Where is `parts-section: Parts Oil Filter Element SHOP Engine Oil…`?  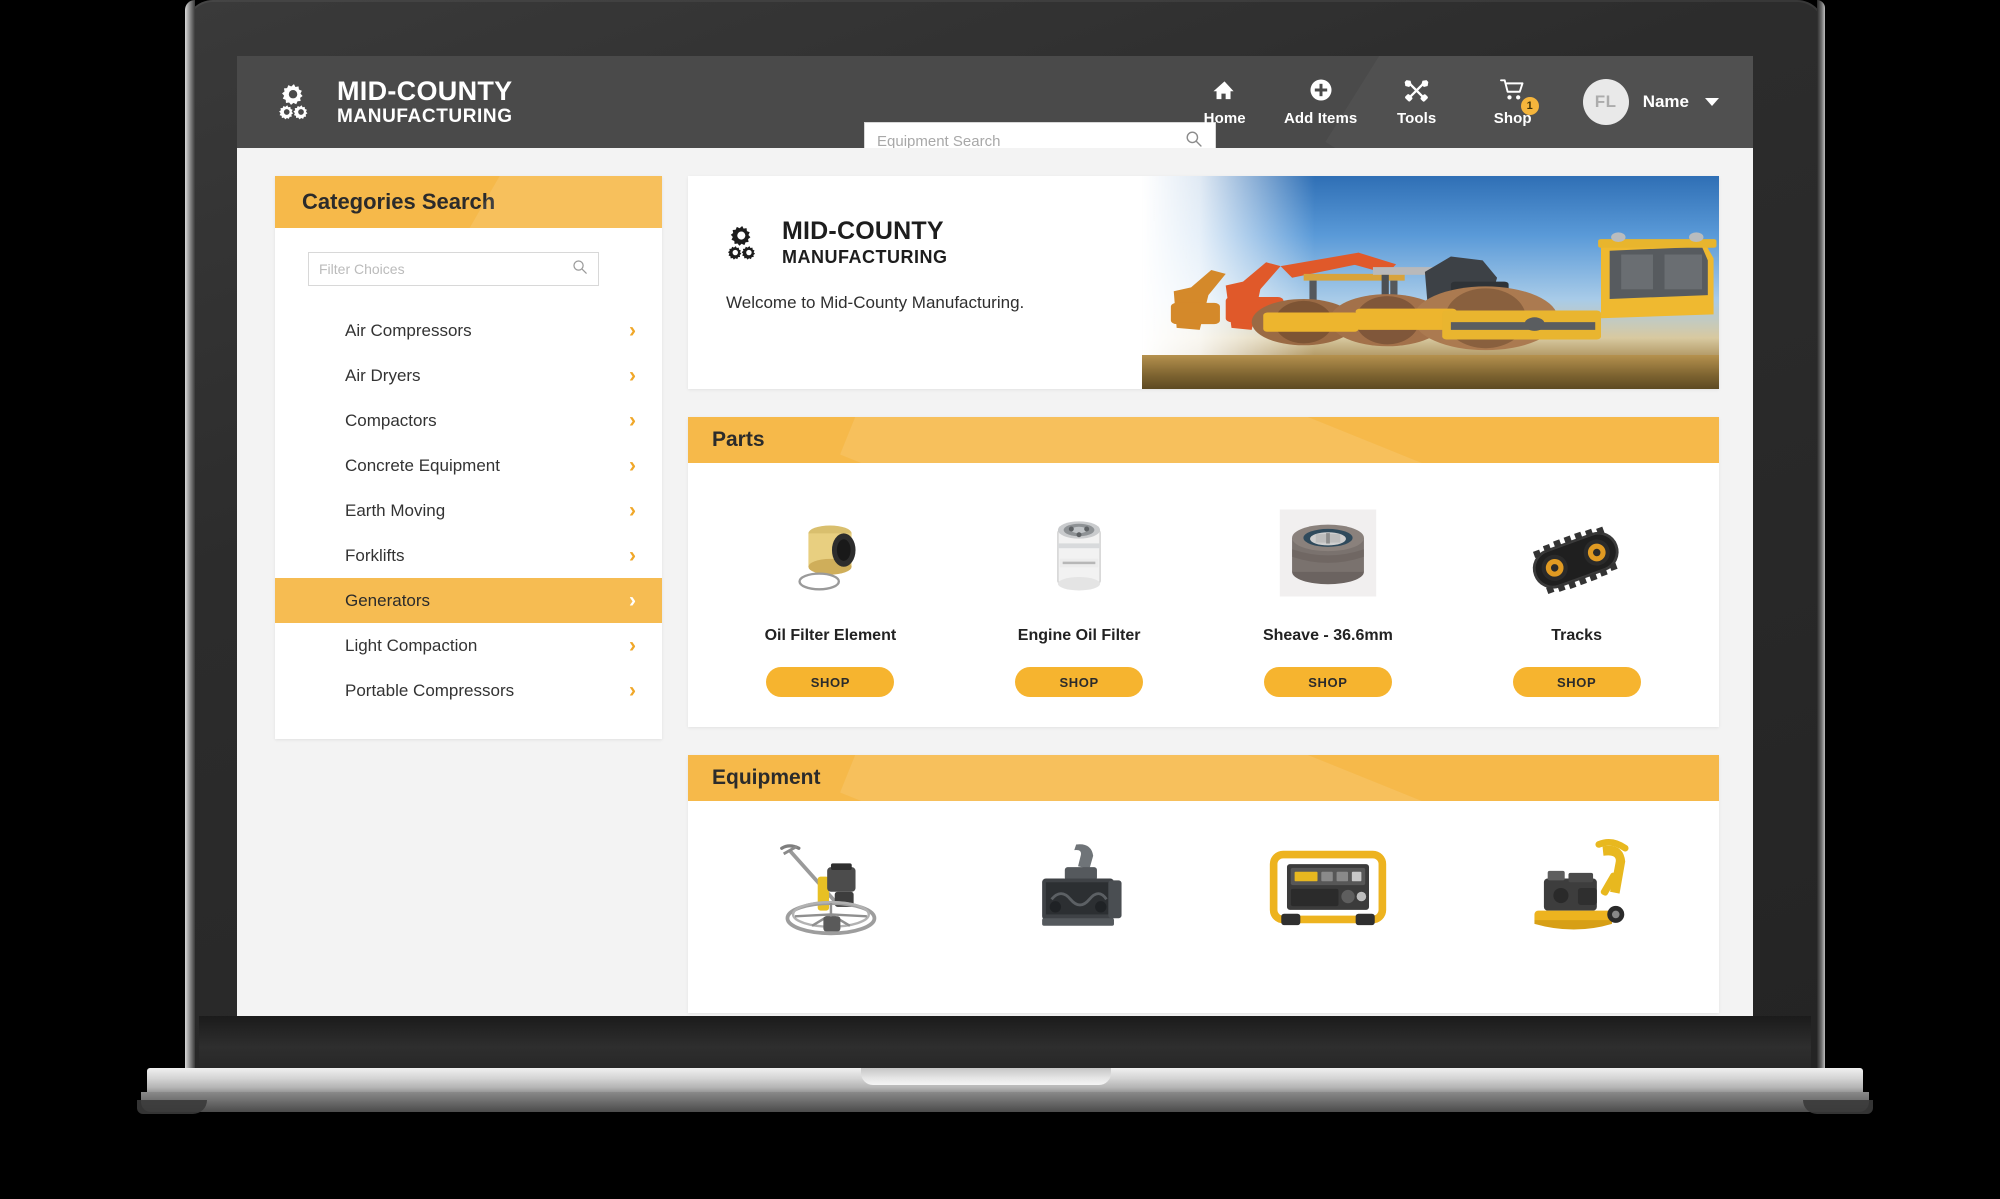 parts-section: Parts Oil Filter Element SHOP Engine Oil… is located at coordinates (1203, 572).